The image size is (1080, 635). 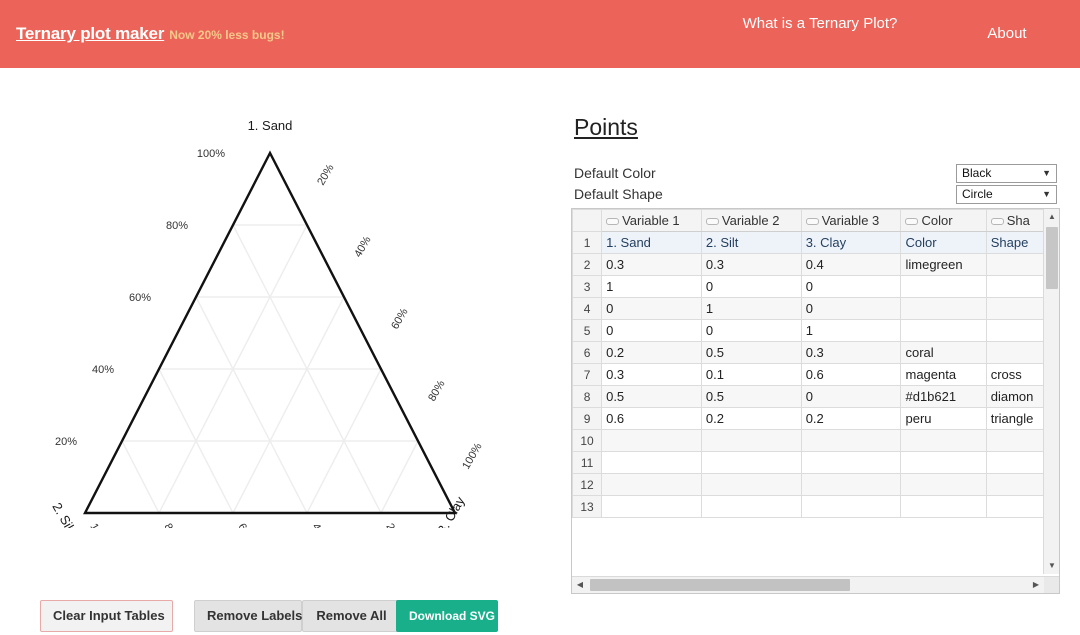 I want to click on table-row: 5001, so click(x=808, y=330).